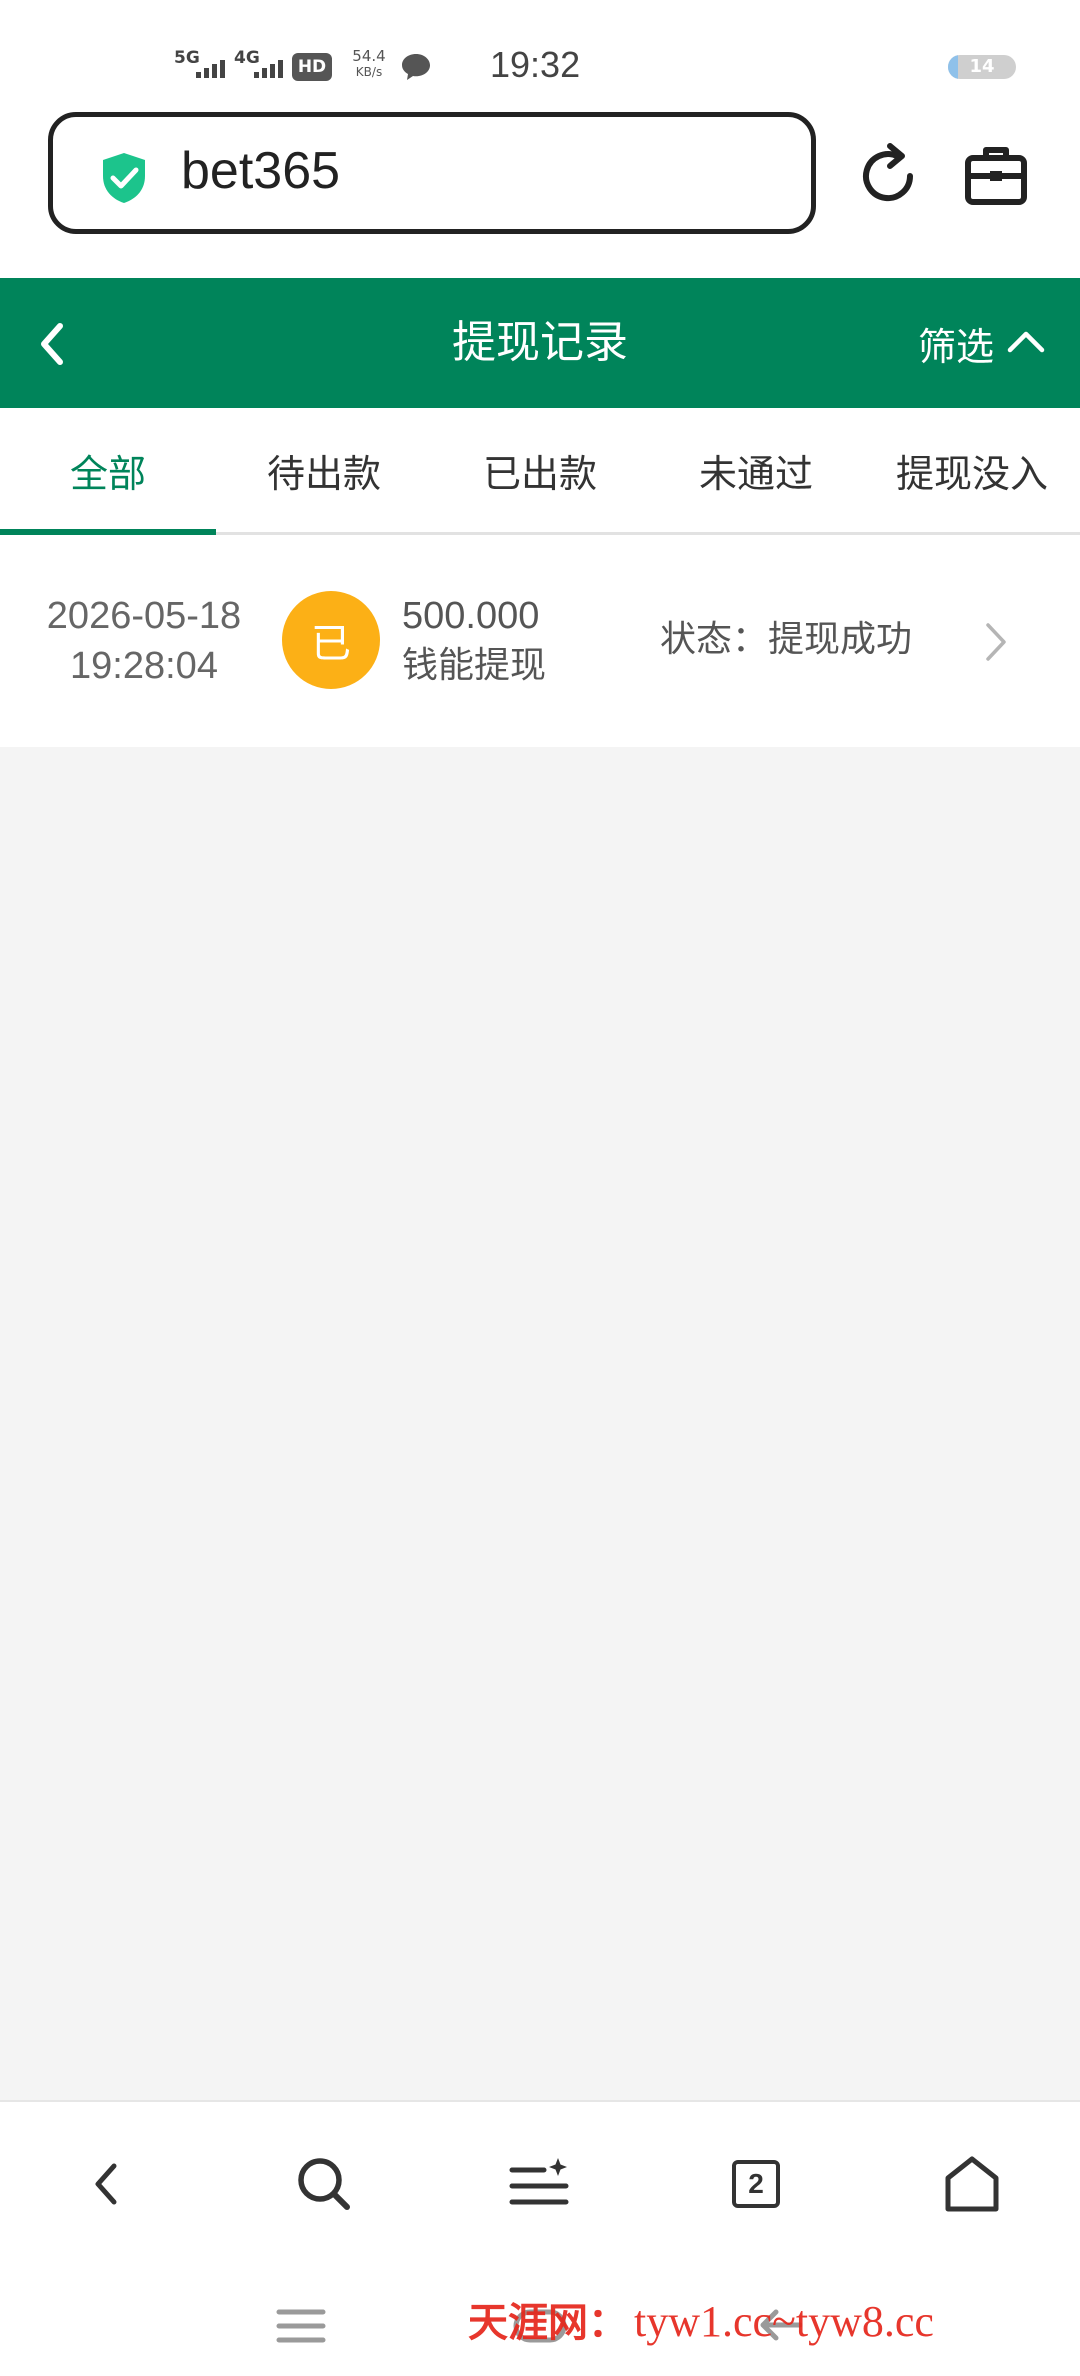 The image size is (1080, 2376). I want to click on watermark: 天涯网： tyw1.cc~tyw8.cc, so click(701, 2319).